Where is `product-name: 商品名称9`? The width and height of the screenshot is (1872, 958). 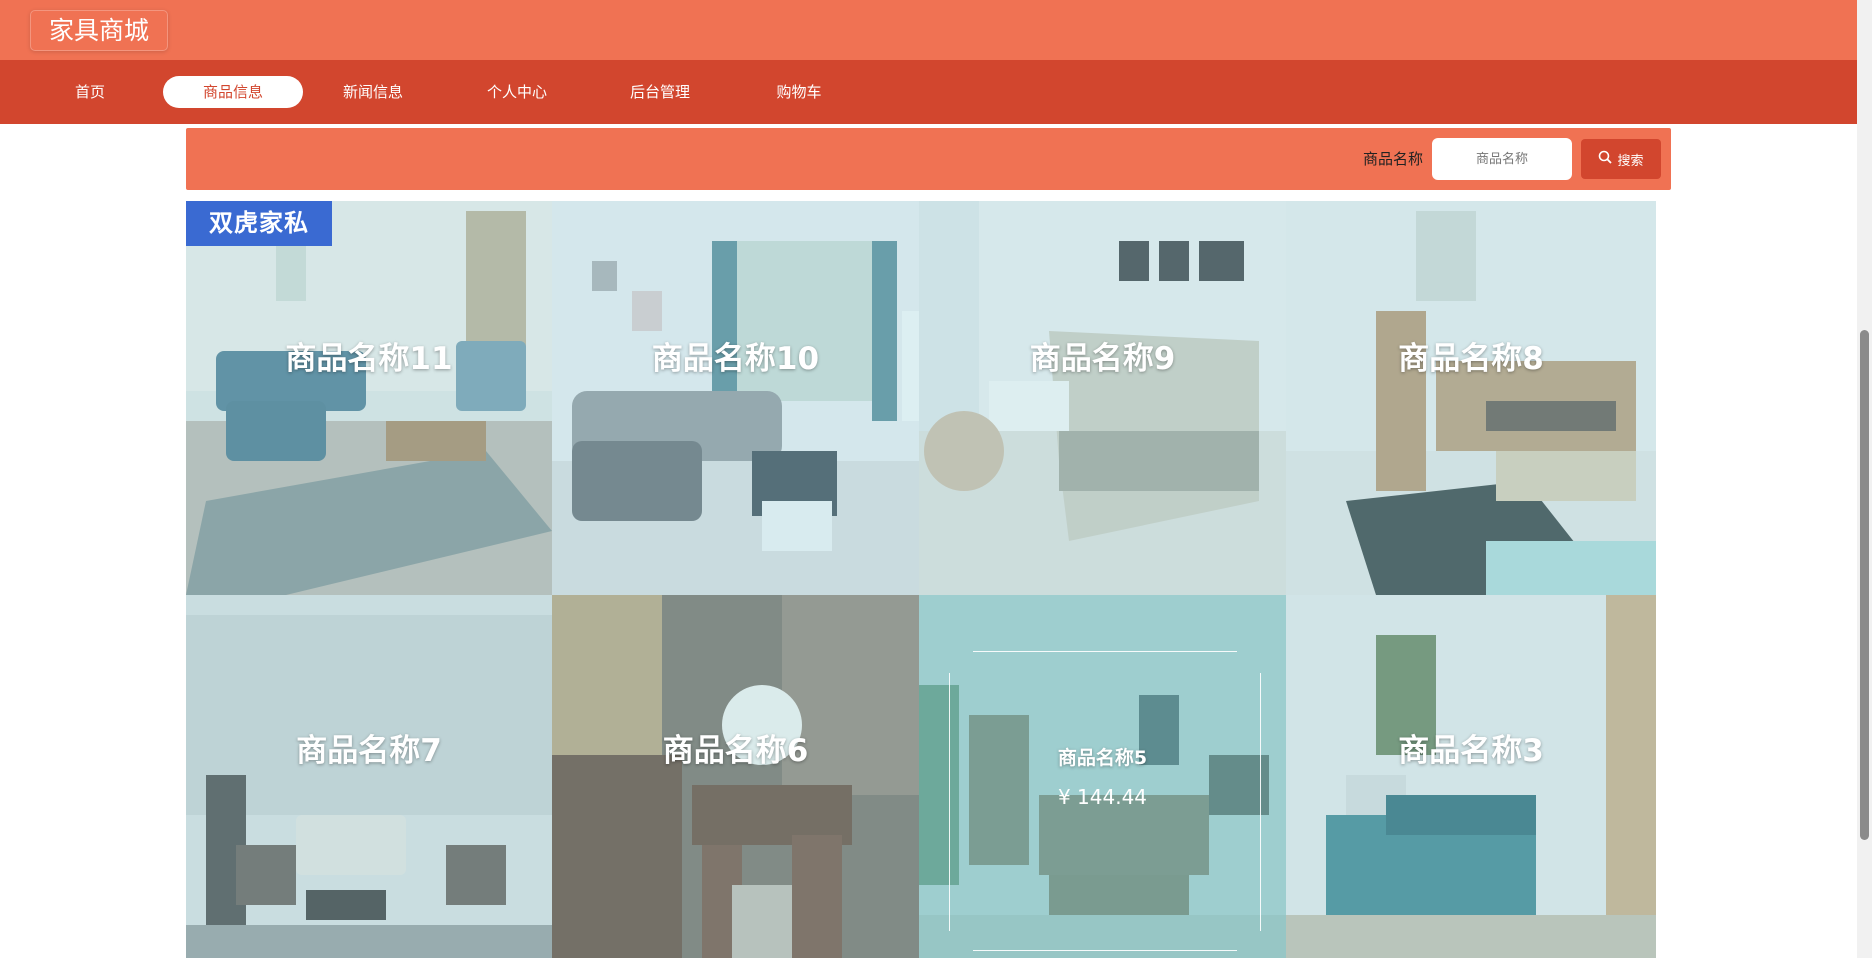 product-name: 商品名称9 is located at coordinates (1102, 359).